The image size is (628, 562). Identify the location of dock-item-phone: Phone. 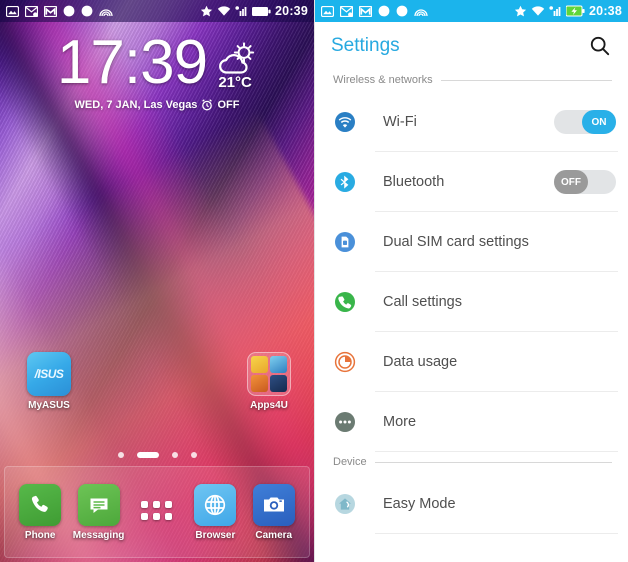
(40, 512).